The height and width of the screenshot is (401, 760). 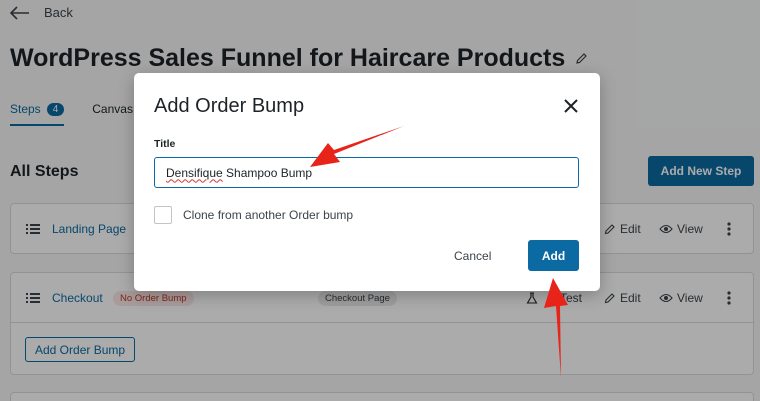 I want to click on clone-checkbox, so click(x=163, y=215).